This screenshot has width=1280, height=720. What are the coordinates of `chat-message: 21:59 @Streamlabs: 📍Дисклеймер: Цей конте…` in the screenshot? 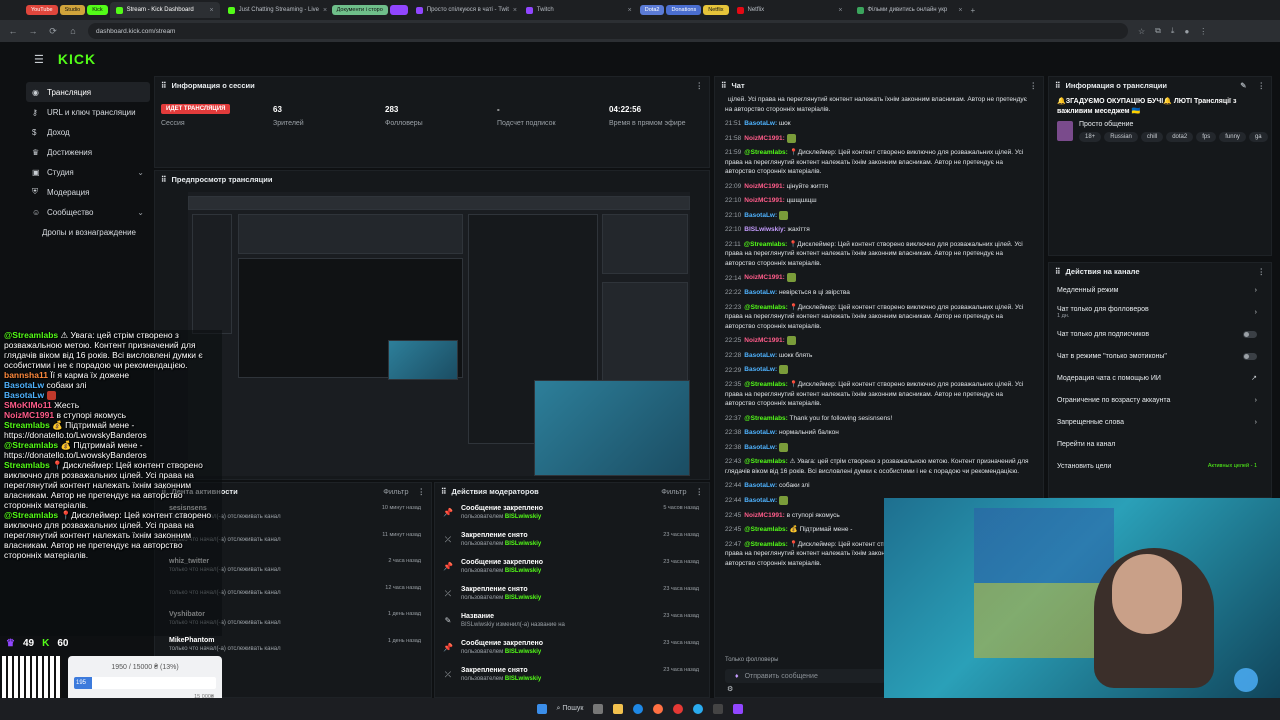 It's located at (879, 162).